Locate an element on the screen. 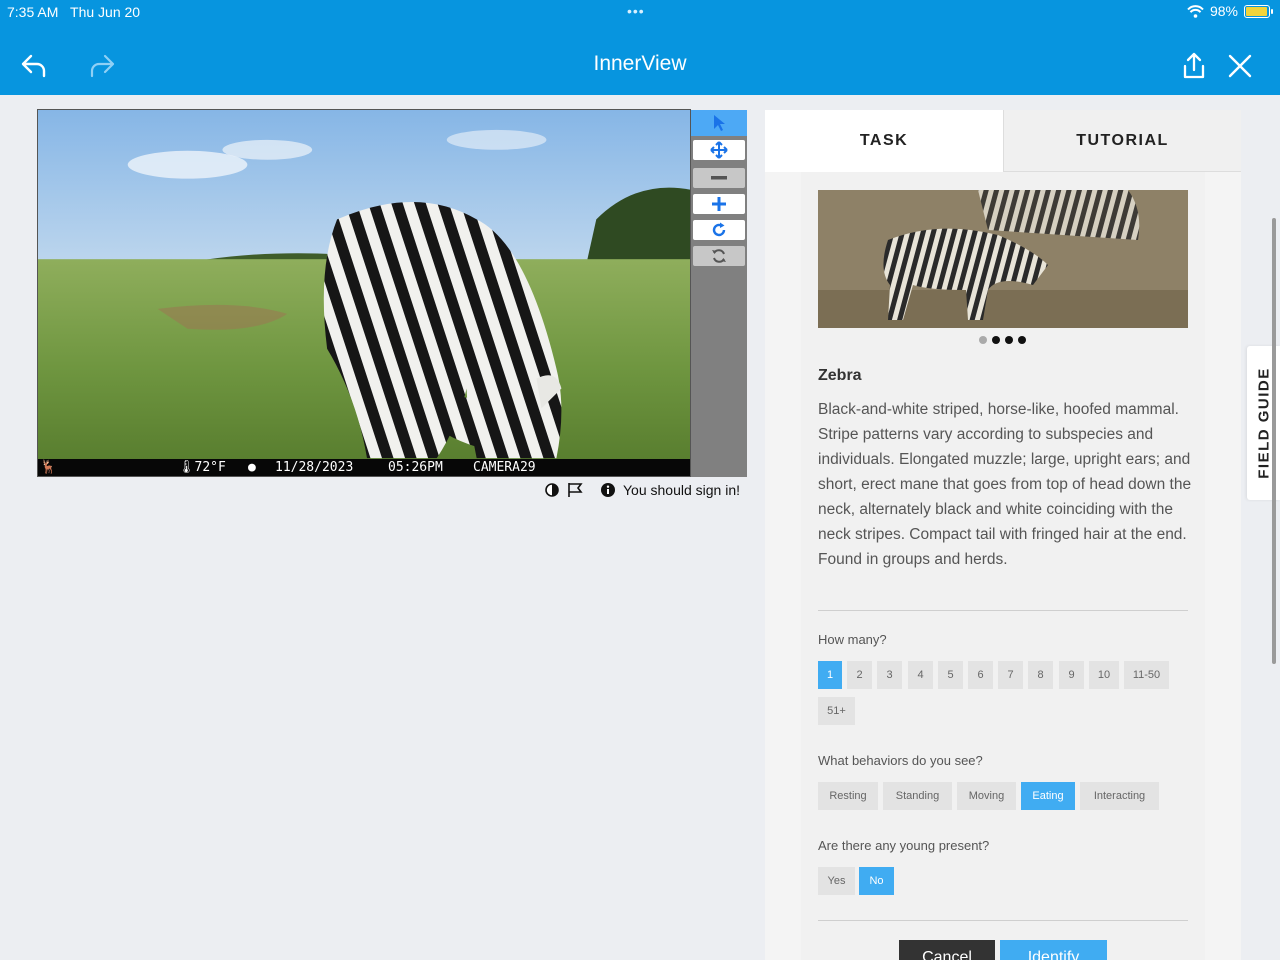 Image resolution: width=1280 pixels, height=960 pixels. camera-logo: 🦌 is located at coordinates (48, 467).